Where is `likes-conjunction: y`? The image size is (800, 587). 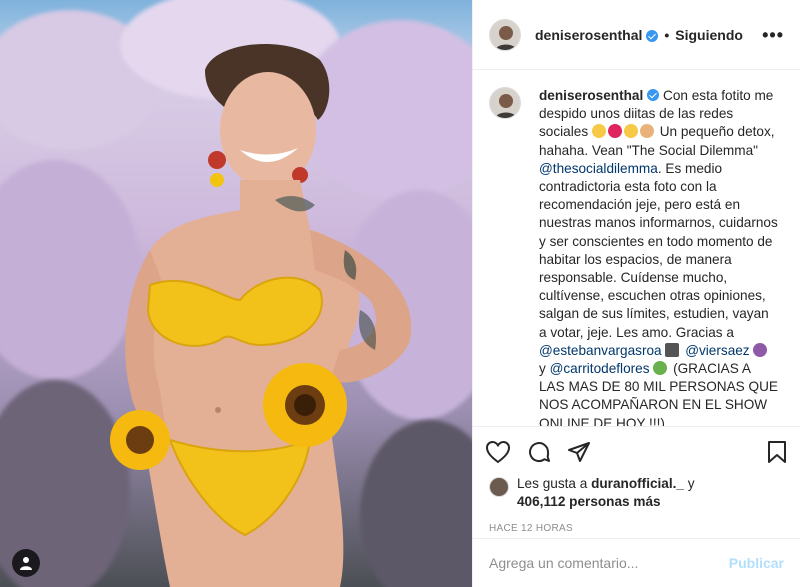
likes-conjunction: y is located at coordinates (691, 483).